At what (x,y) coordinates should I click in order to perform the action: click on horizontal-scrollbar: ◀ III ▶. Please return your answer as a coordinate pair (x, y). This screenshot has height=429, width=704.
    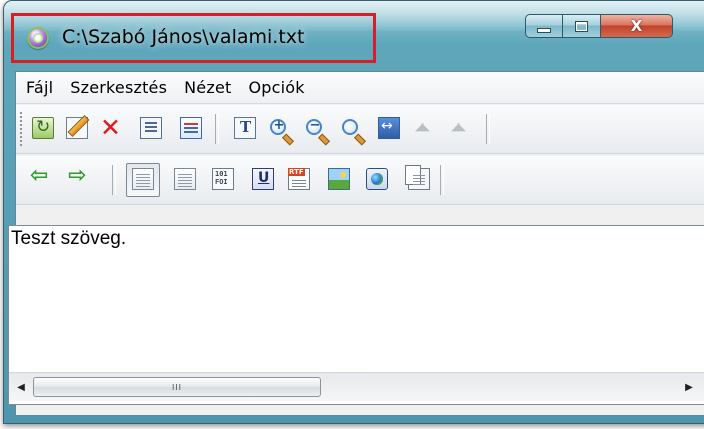
    Looking at the image, I should click on (356, 386).